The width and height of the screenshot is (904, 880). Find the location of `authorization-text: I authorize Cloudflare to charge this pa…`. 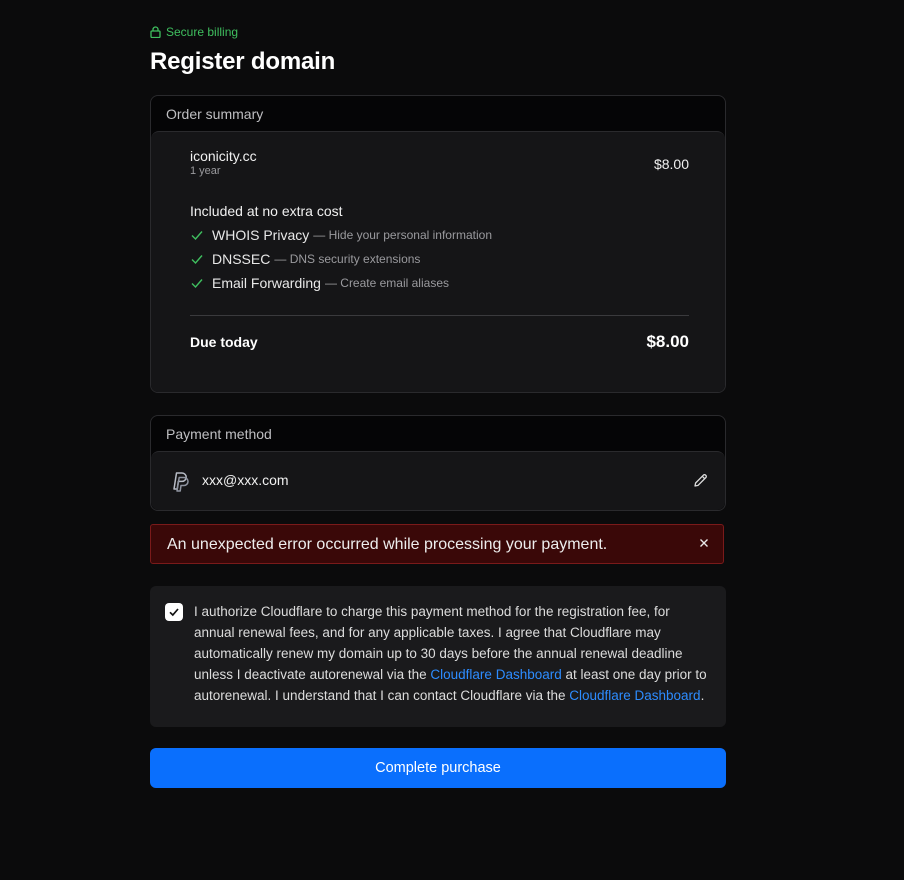

authorization-text: I authorize Cloudflare to charge this pa… is located at coordinates (454, 653).